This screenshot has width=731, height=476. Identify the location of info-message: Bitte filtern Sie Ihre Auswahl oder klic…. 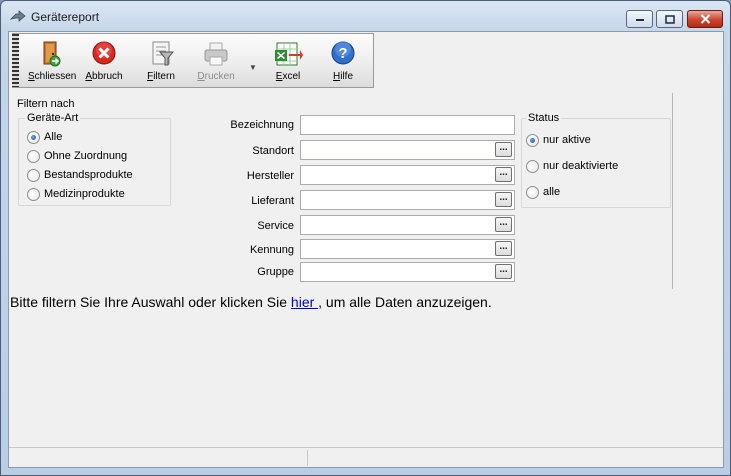
(251, 302).